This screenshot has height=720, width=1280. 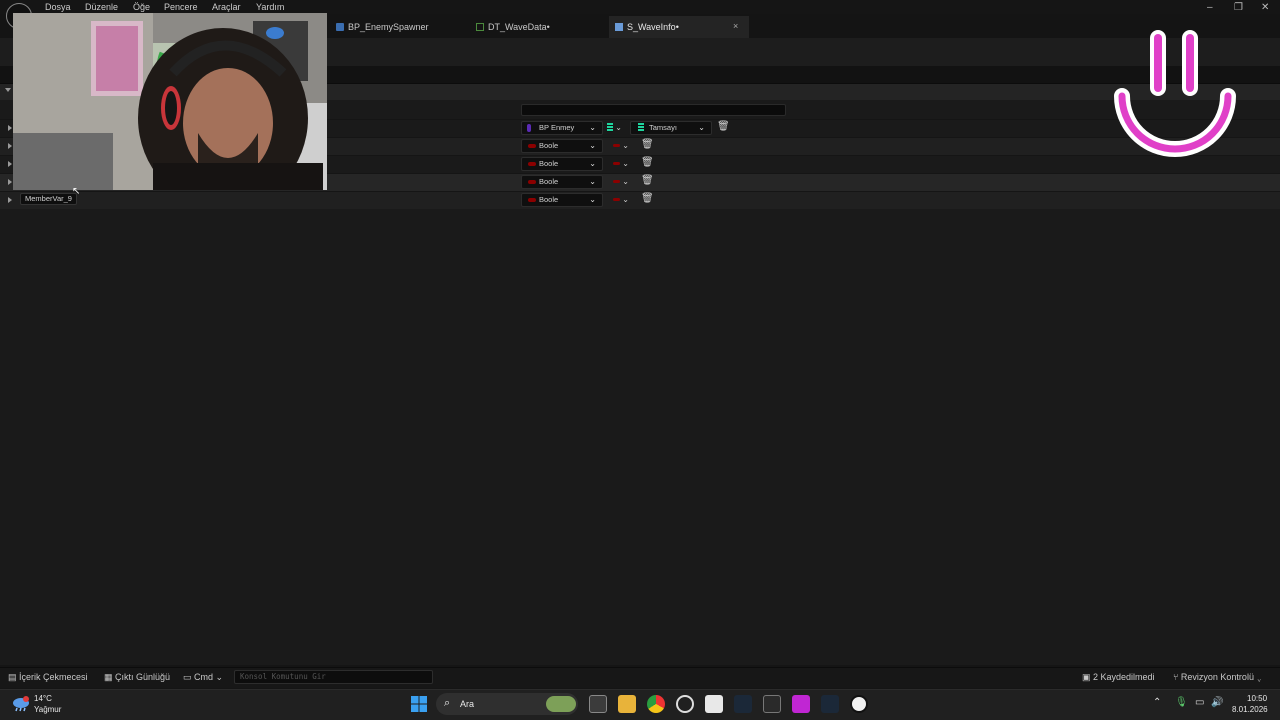 What do you see at coordinates (714, 704) in the screenshot?
I see `store-icon` at bounding box center [714, 704].